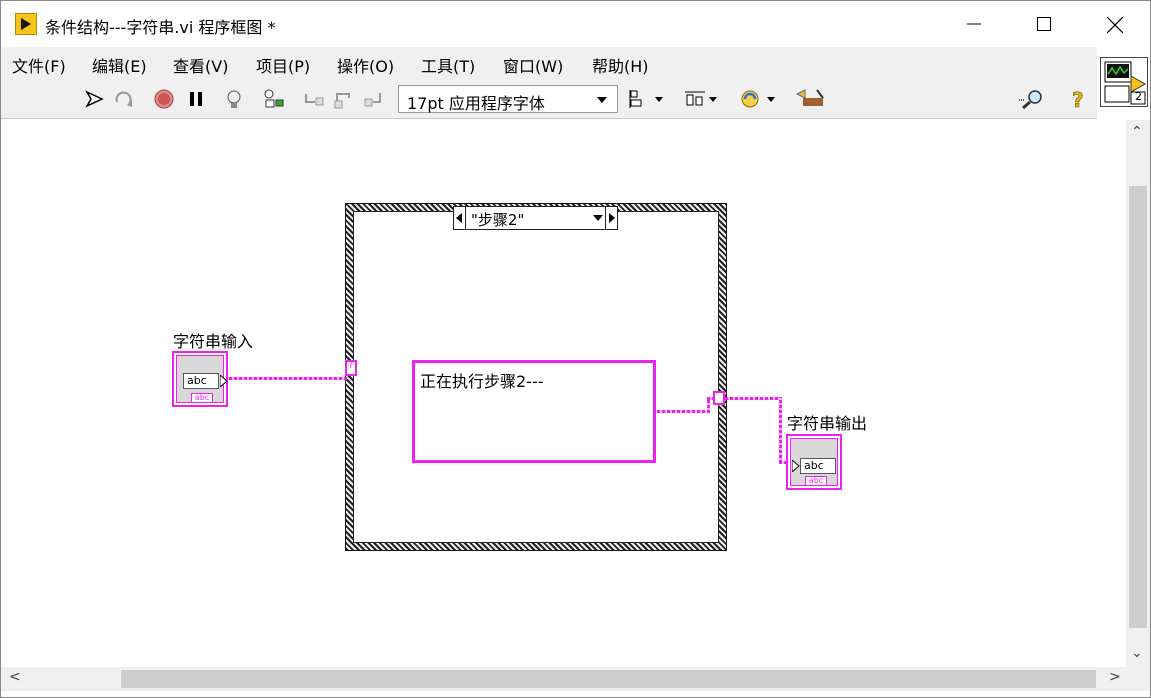  I want to click on align-objects-icon, so click(647, 99).